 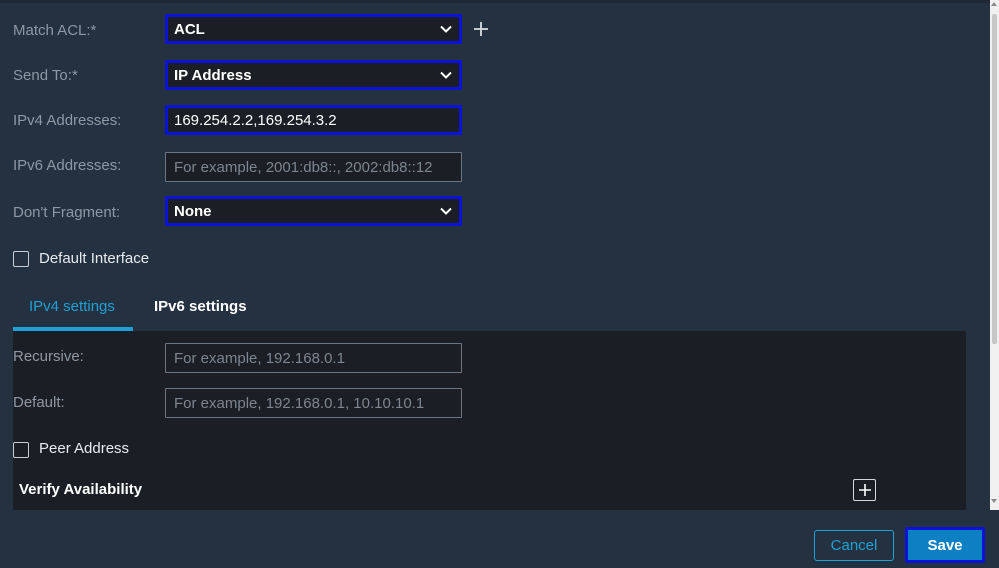 I want to click on peer-address-label: Peer Address, so click(x=84, y=448).